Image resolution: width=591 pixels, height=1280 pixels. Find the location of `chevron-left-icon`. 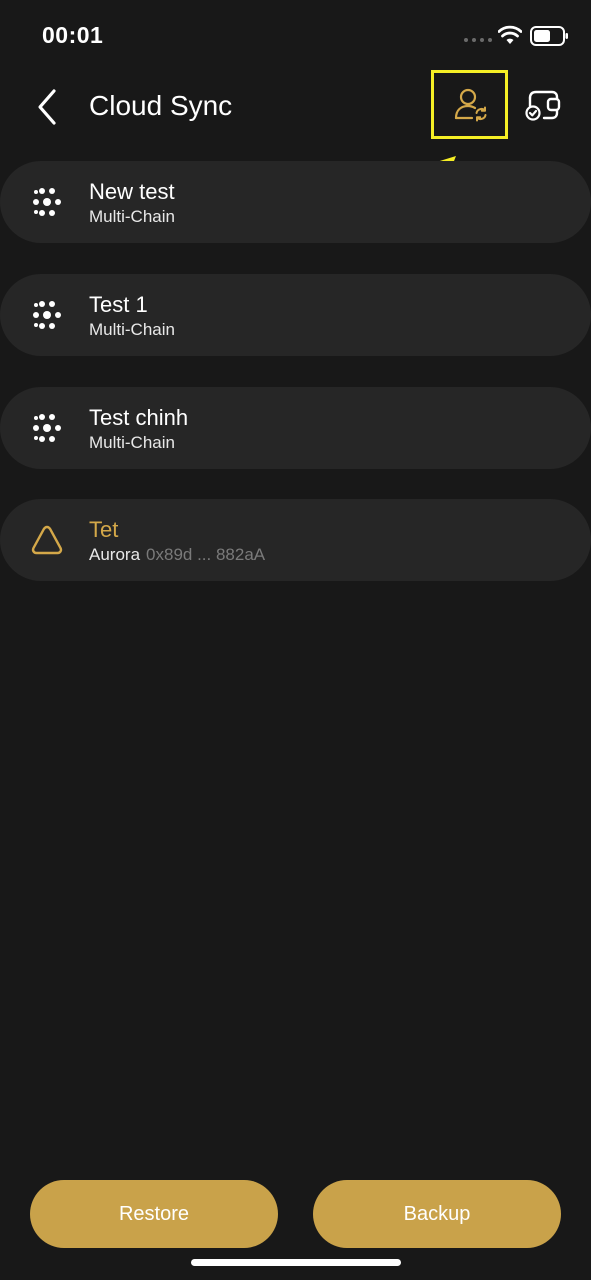

chevron-left-icon is located at coordinates (47, 107).